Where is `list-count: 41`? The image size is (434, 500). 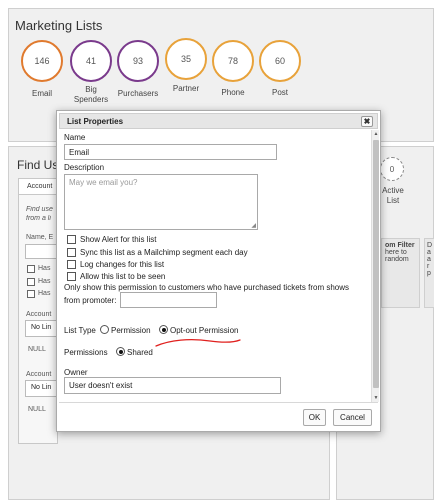 list-count: 41 is located at coordinates (90, 61).